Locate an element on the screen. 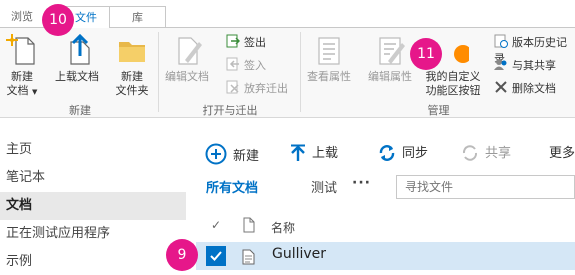 This screenshot has height=275, width=575. upload-command-label: 上载 is located at coordinates (325, 153).